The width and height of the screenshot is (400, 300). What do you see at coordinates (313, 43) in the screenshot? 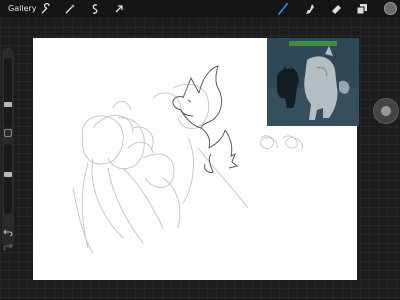
I see `reference-caption` at bounding box center [313, 43].